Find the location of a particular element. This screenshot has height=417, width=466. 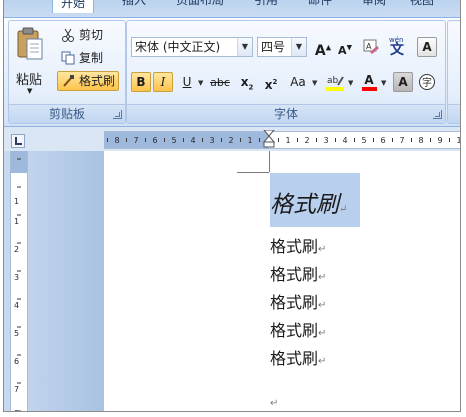

svg-text: ab is located at coordinates (333, 81).